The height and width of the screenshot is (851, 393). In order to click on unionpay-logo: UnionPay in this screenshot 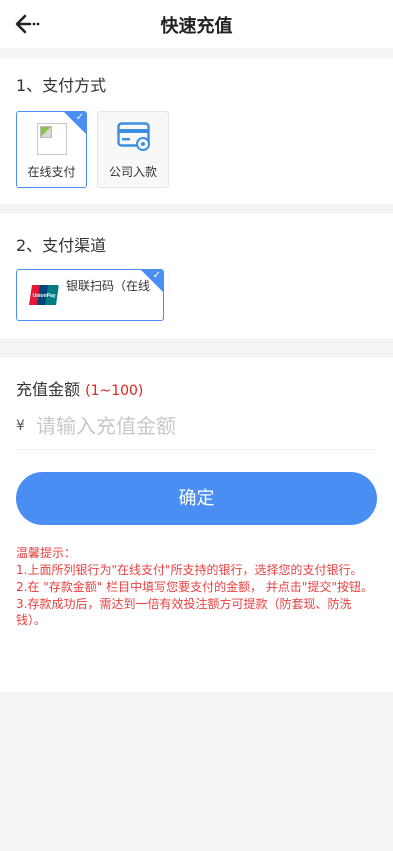, I will do `click(44, 295)`.